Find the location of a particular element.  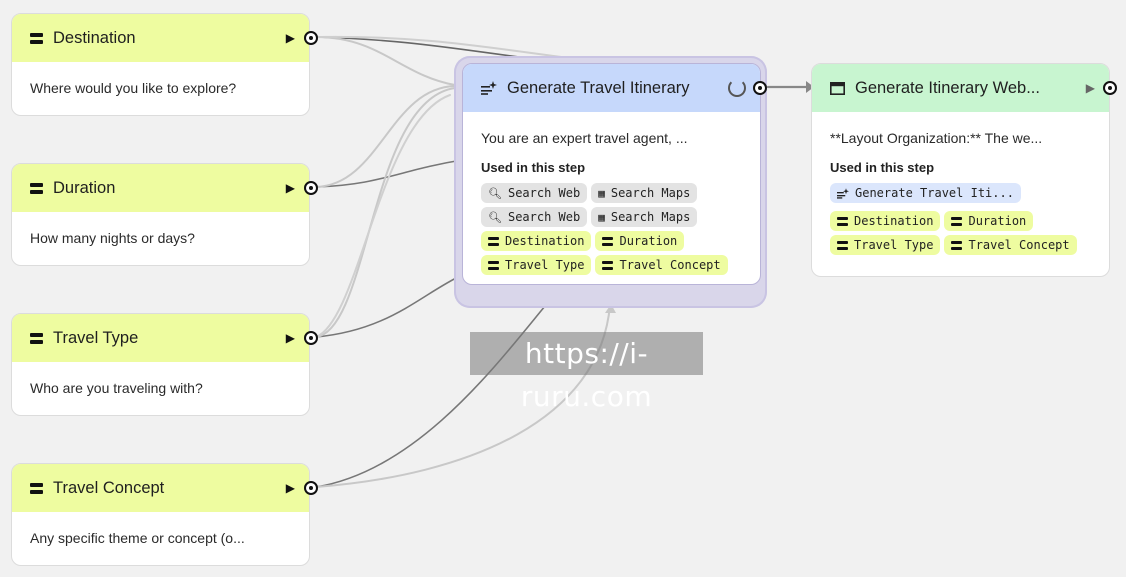

input-node-prompt: Who are you traveling with? is located at coordinates (116, 388).